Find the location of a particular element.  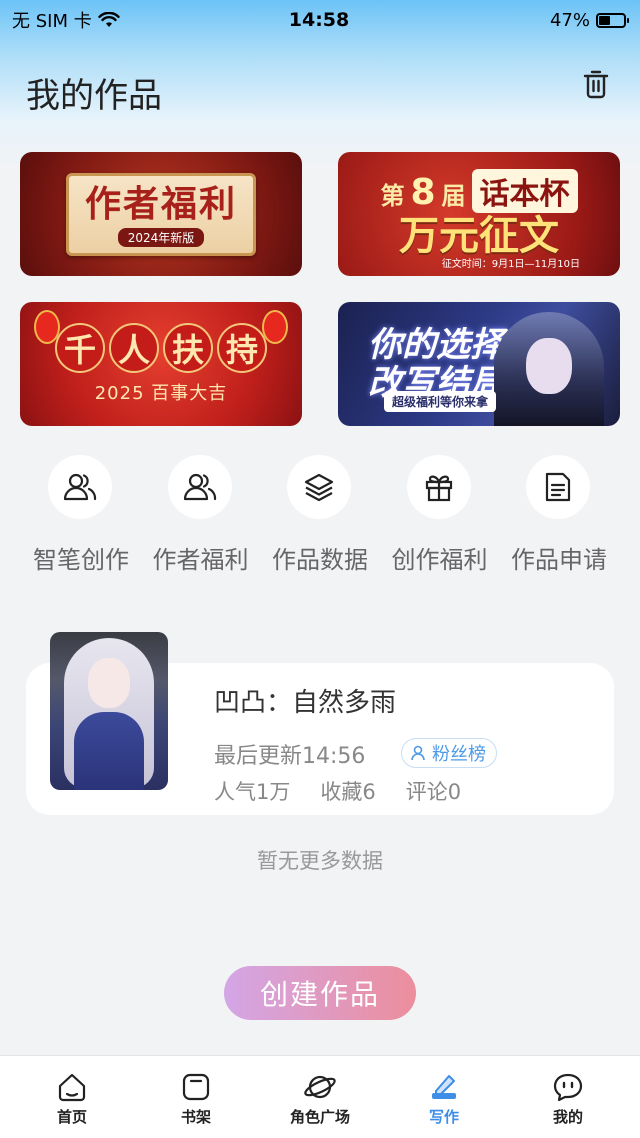

gift-icon is located at coordinates (438, 488).